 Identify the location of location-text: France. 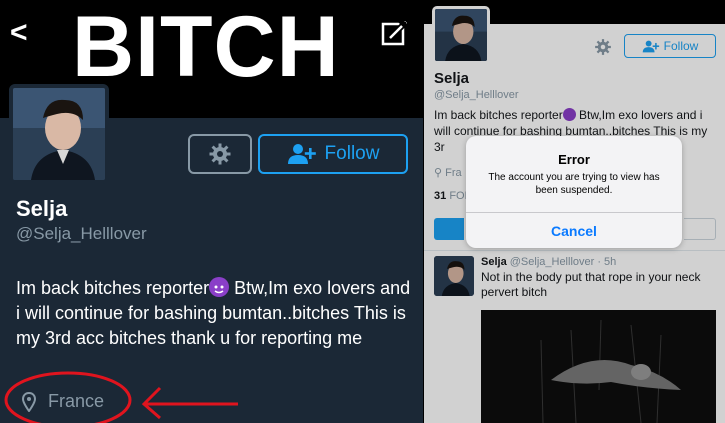
(76, 401).